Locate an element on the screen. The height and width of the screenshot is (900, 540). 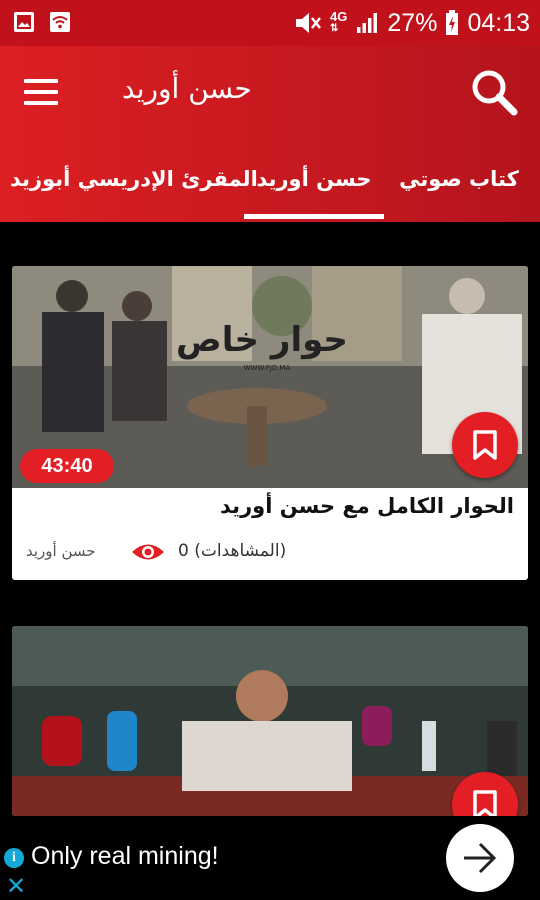
video-views: 0 (المشاهدات) is located at coordinates (232, 551).